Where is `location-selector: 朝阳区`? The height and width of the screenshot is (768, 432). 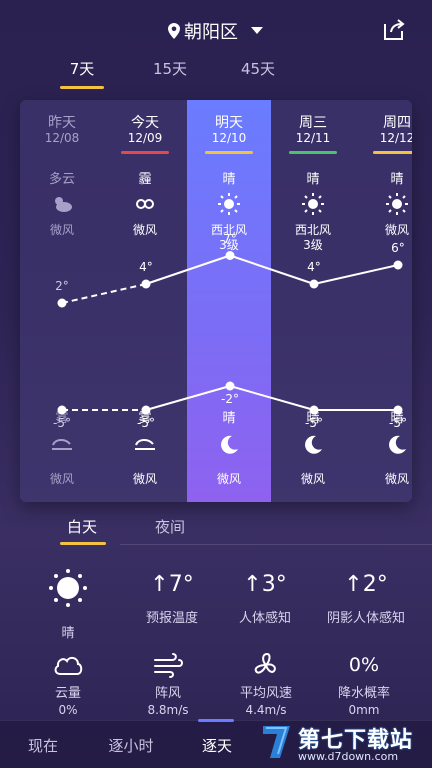 location-selector: 朝阳区 is located at coordinates (216, 31).